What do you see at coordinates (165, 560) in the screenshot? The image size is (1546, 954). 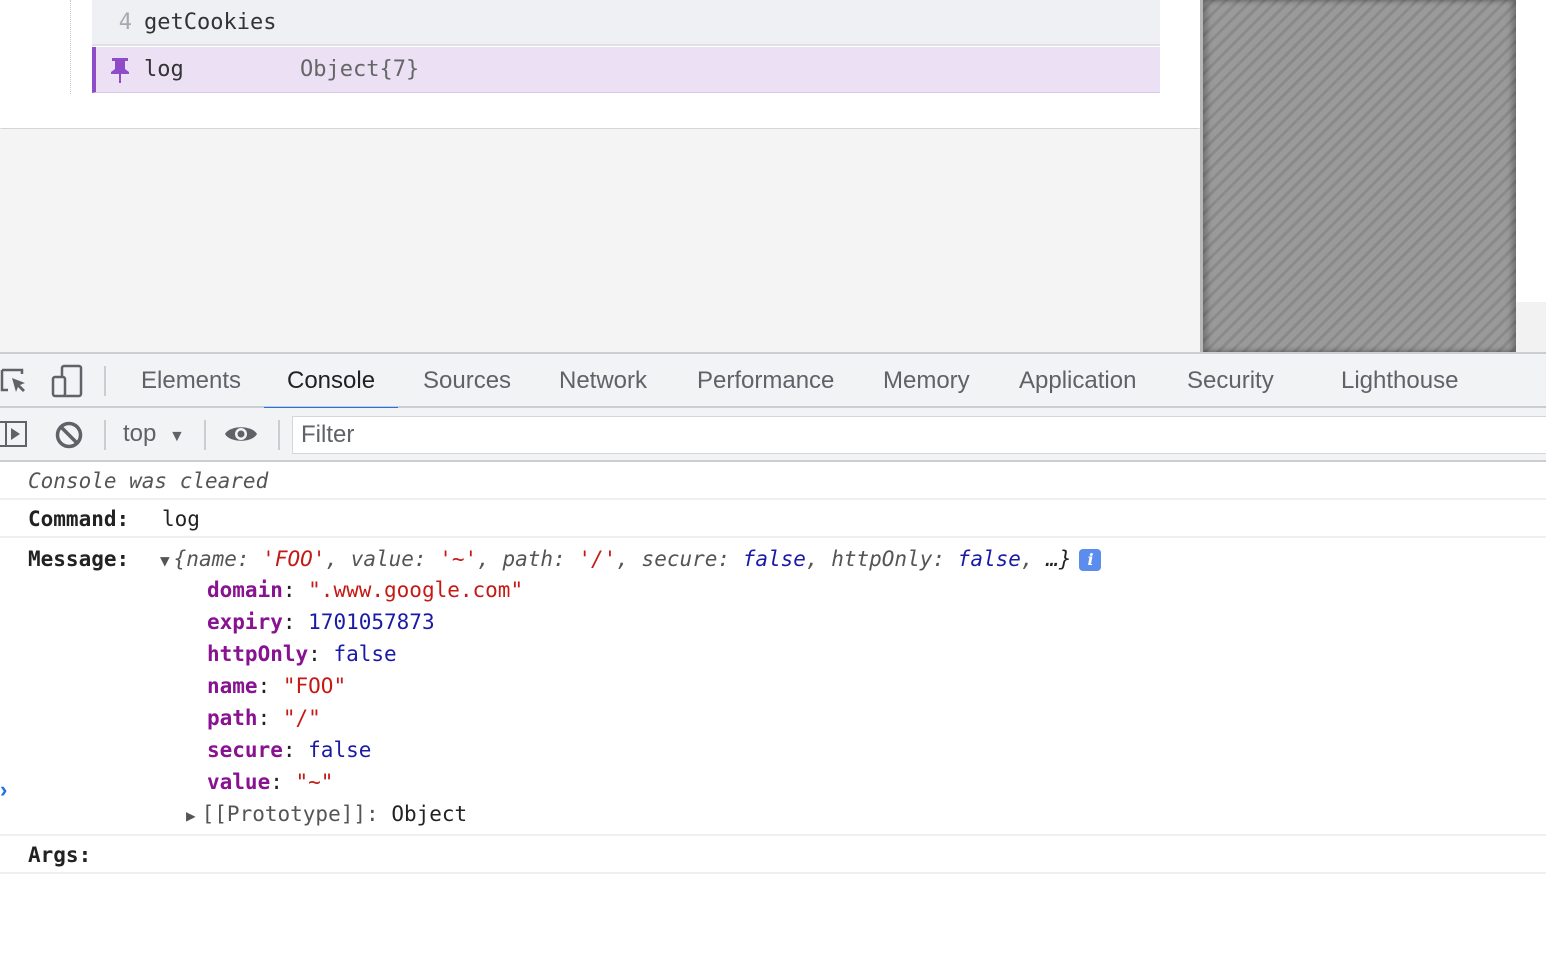 I see `collapse-triangle-icon: ▼` at bounding box center [165, 560].